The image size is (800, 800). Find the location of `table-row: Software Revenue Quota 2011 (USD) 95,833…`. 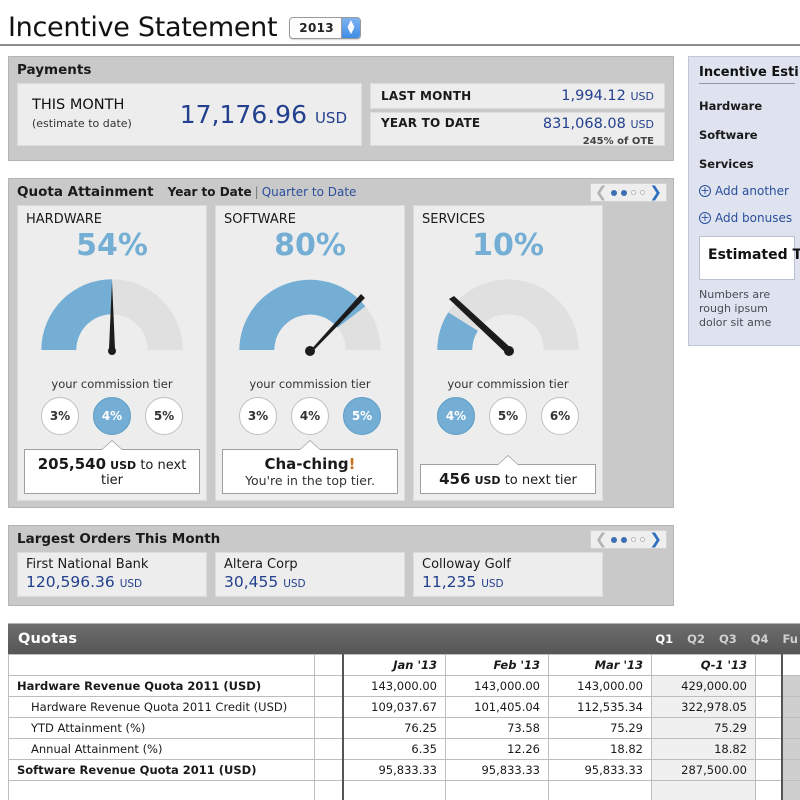

table-row: Software Revenue Quota 2011 (USD) 95,833… is located at coordinates (404, 770).